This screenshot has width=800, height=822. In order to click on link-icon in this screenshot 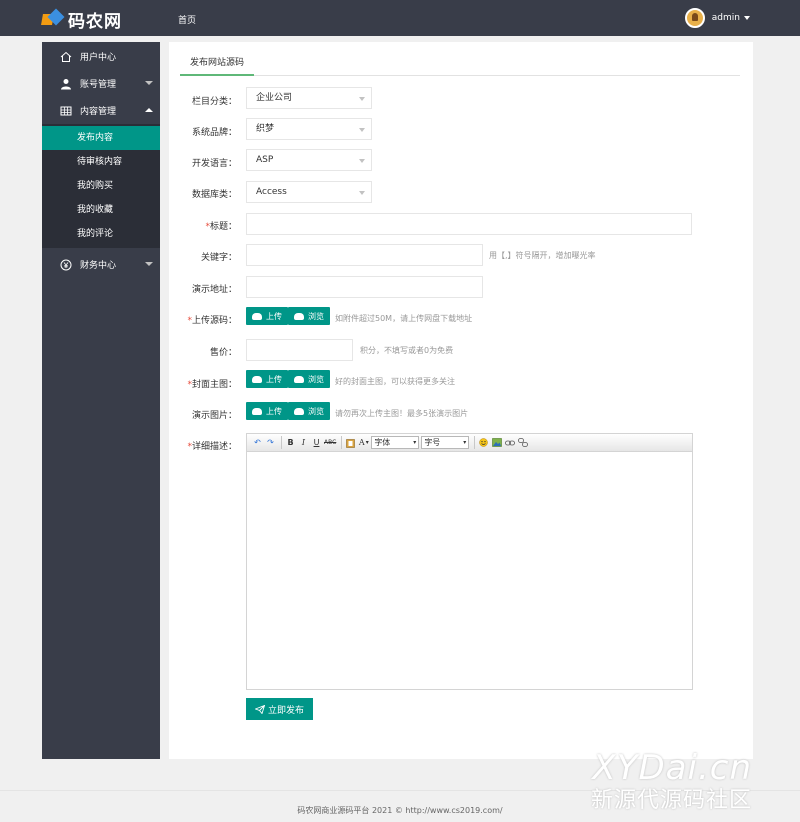, I will do `click(509, 442)`.